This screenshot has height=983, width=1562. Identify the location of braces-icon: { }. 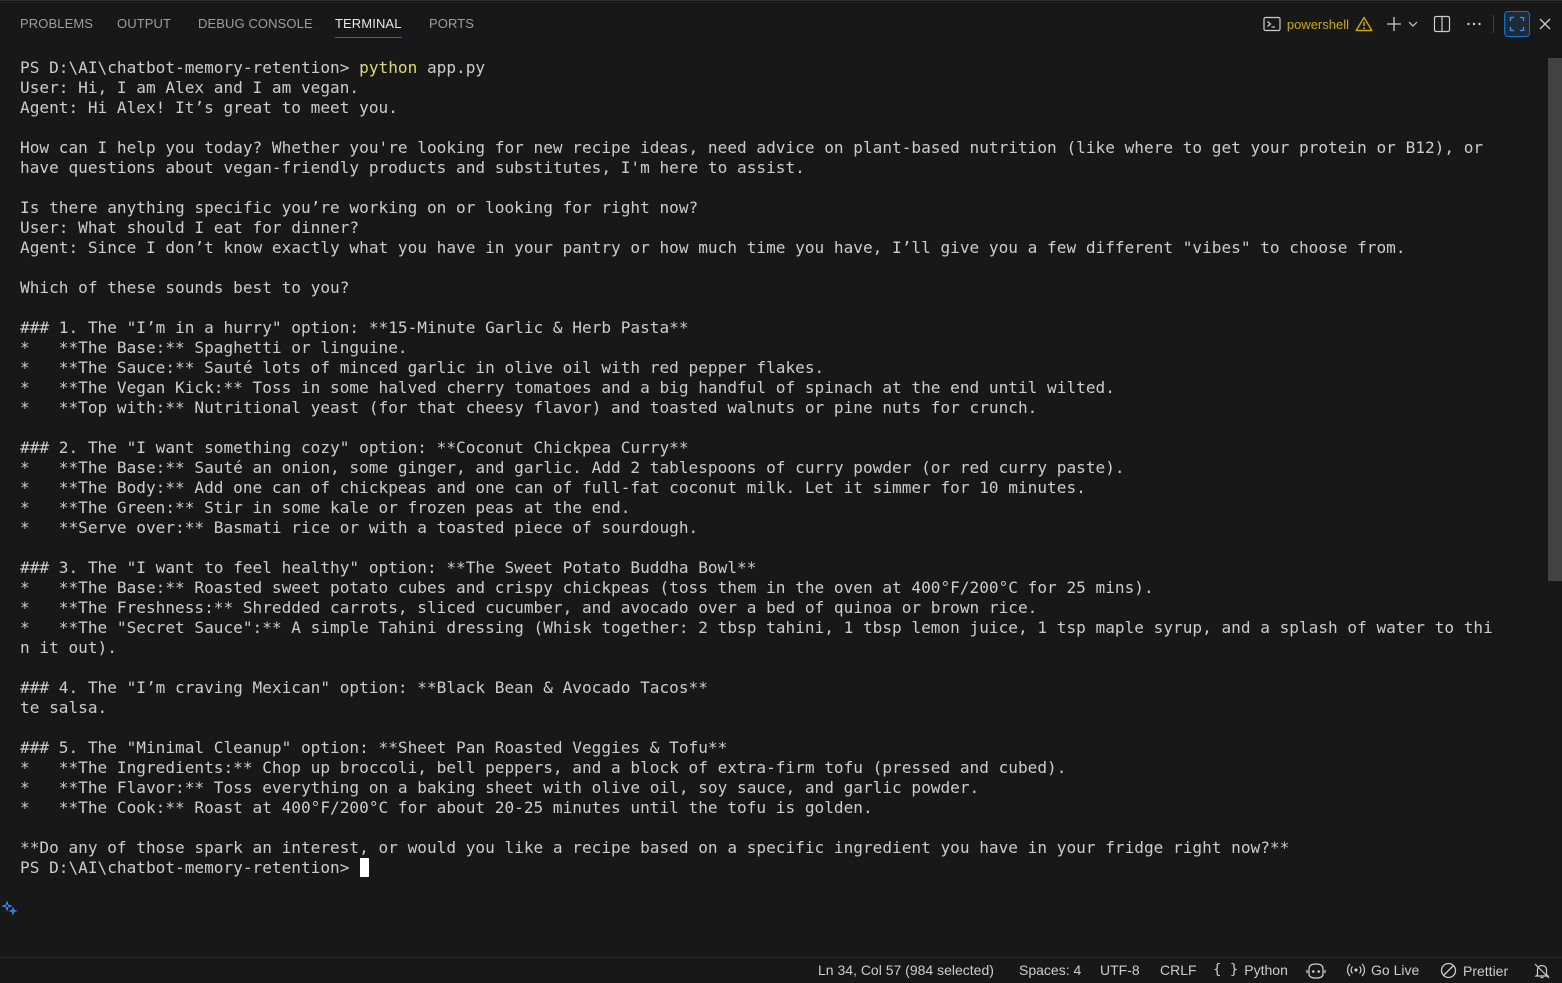
(1226, 970).